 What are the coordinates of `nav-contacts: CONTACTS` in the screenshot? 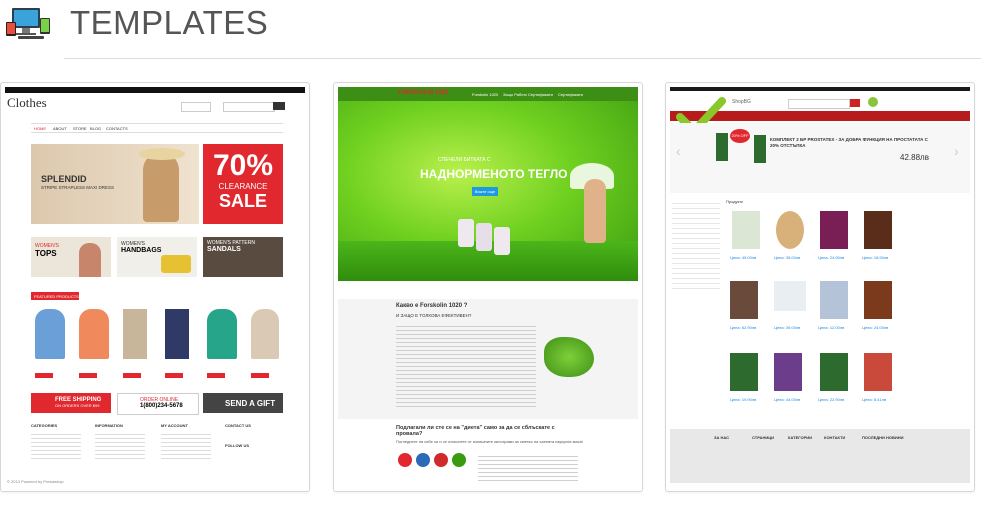 It's located at (117, 128).